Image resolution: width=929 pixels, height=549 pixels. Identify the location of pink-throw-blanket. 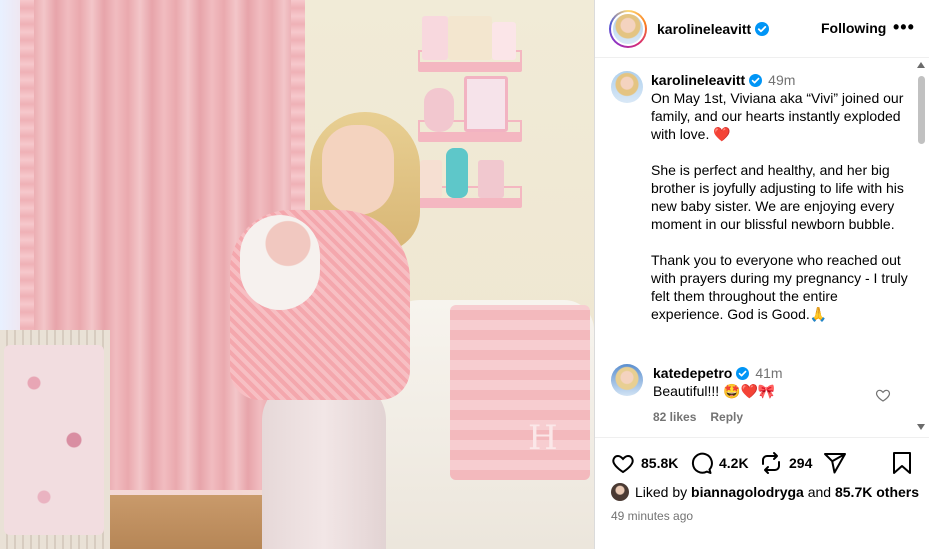
(520, 392).